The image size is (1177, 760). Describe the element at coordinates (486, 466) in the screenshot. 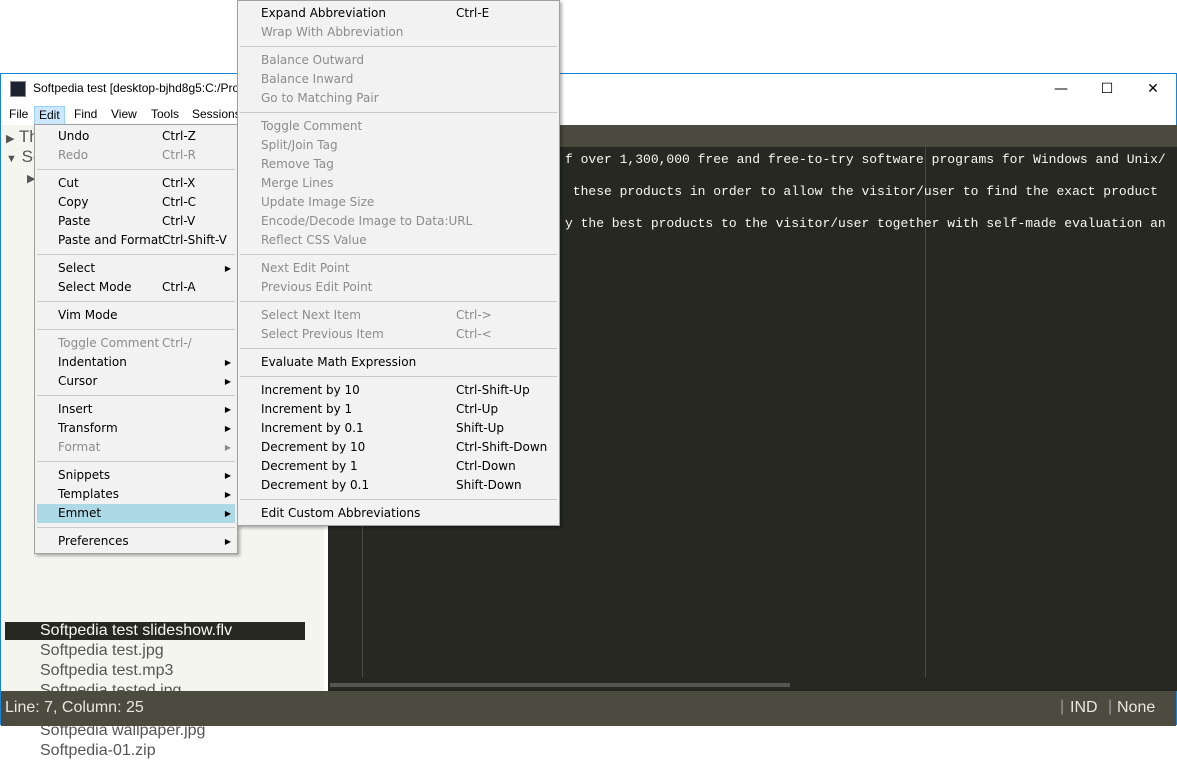

I see `menu-shortcut: Ctrl-Down` at that location.